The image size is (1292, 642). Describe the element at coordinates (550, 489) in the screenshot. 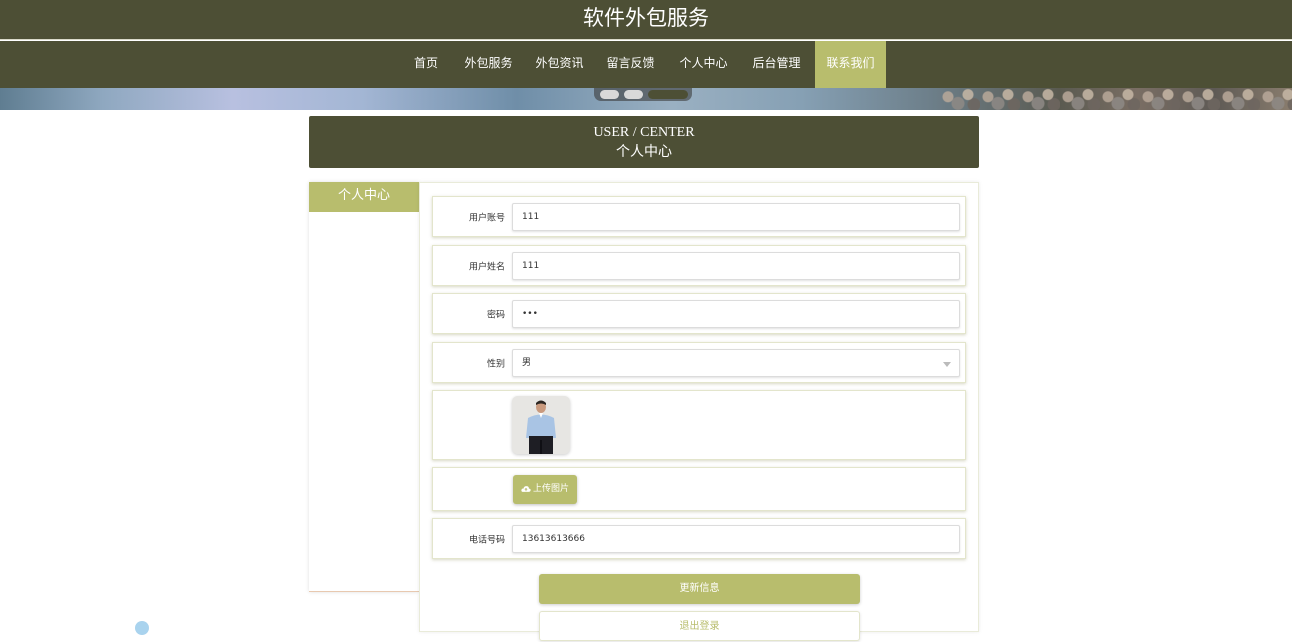

I see `upload-button-label: 上传图片` at that location.